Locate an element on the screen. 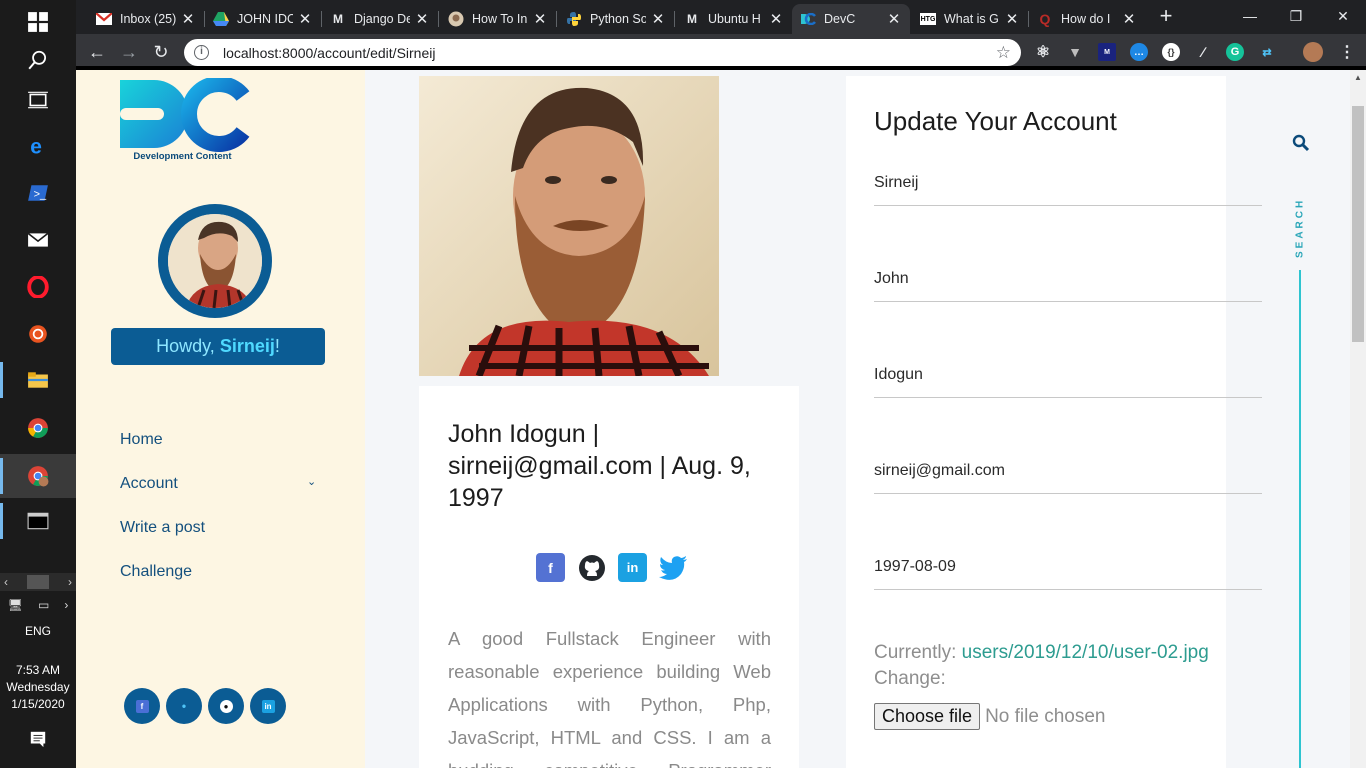 This screenshot has width=1366, height=768. choose-file-button: Choose file is located at coordinates (927, 716).